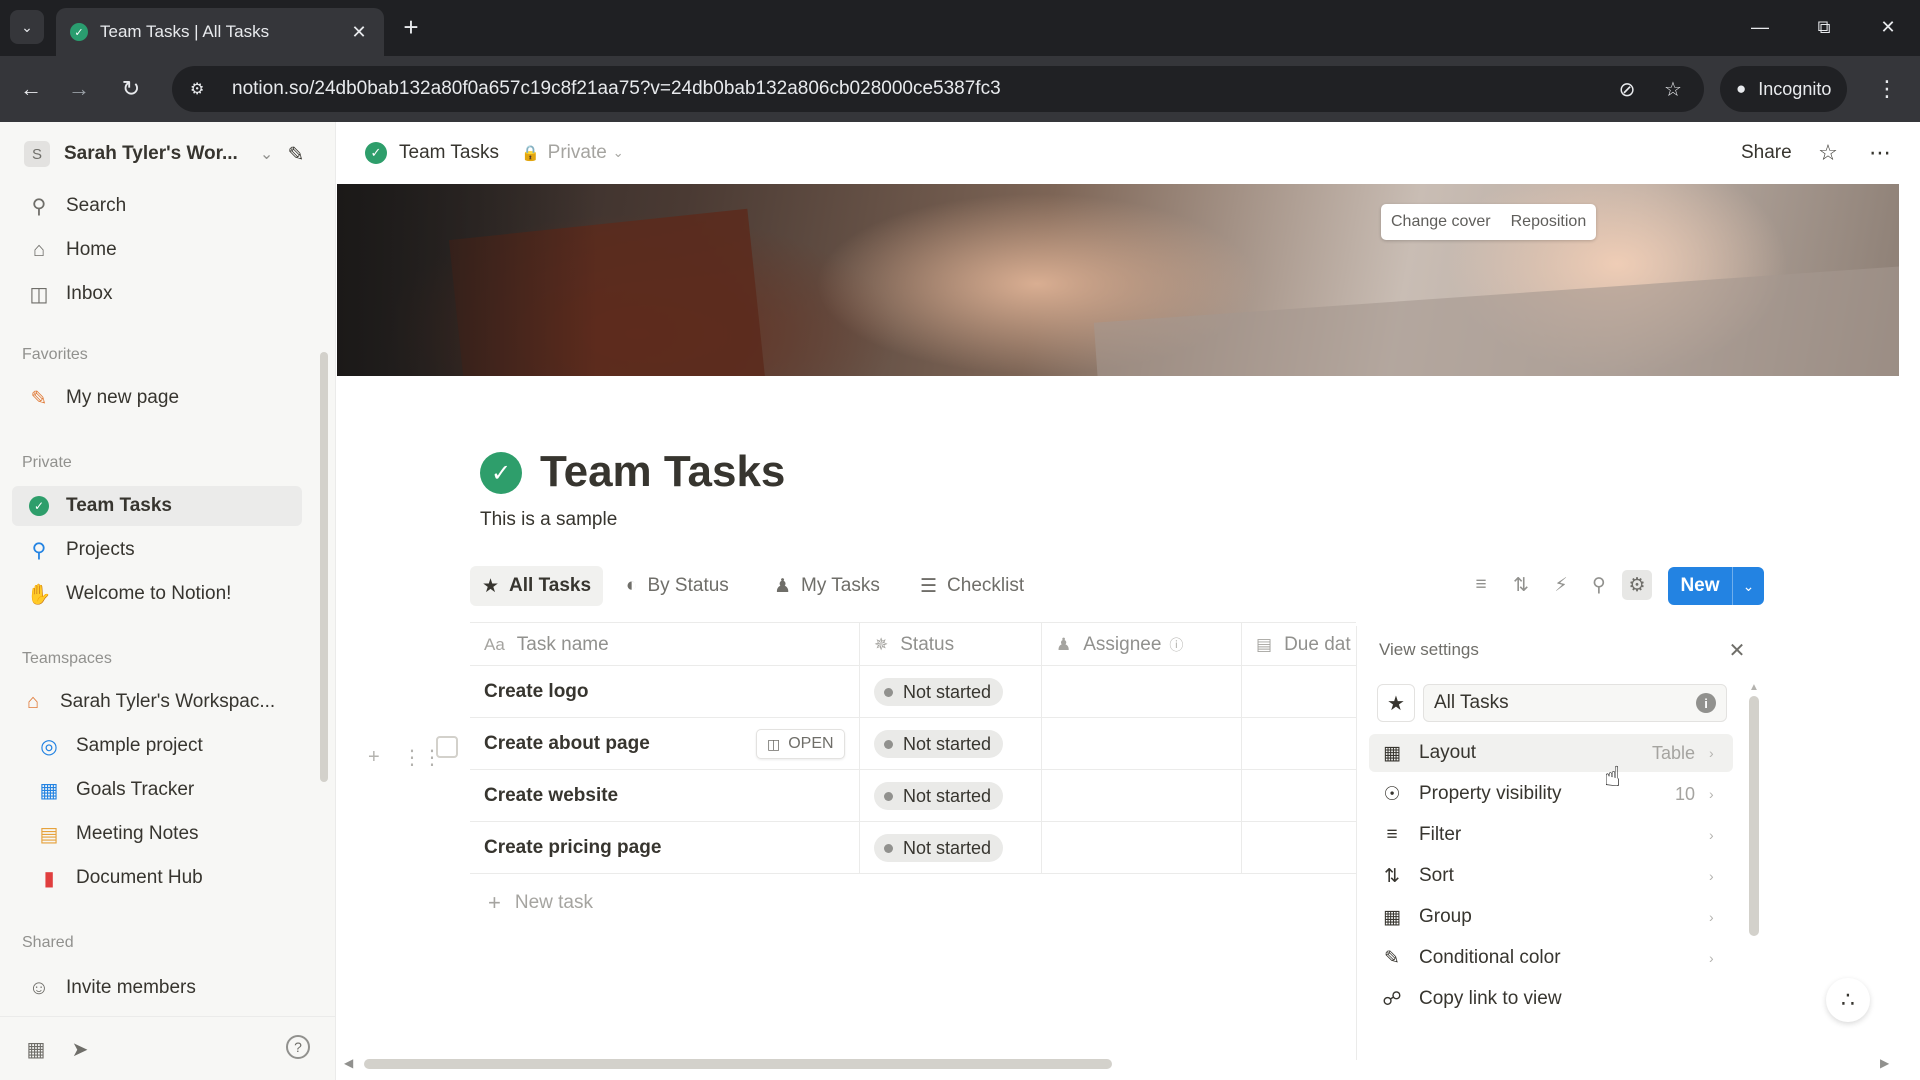 The width and height of the screenshot is (1920, 1080). I want to click on reposition-button: Reposition, so click(1549, 222).